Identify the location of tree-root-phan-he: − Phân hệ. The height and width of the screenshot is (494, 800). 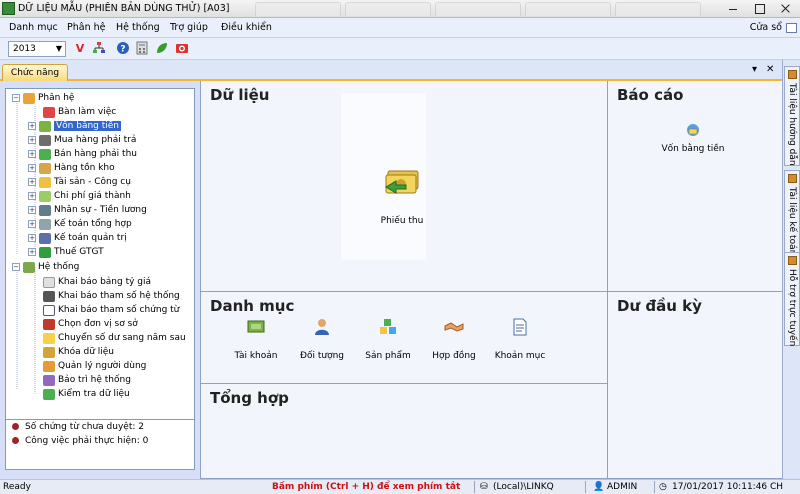
(43, 98).